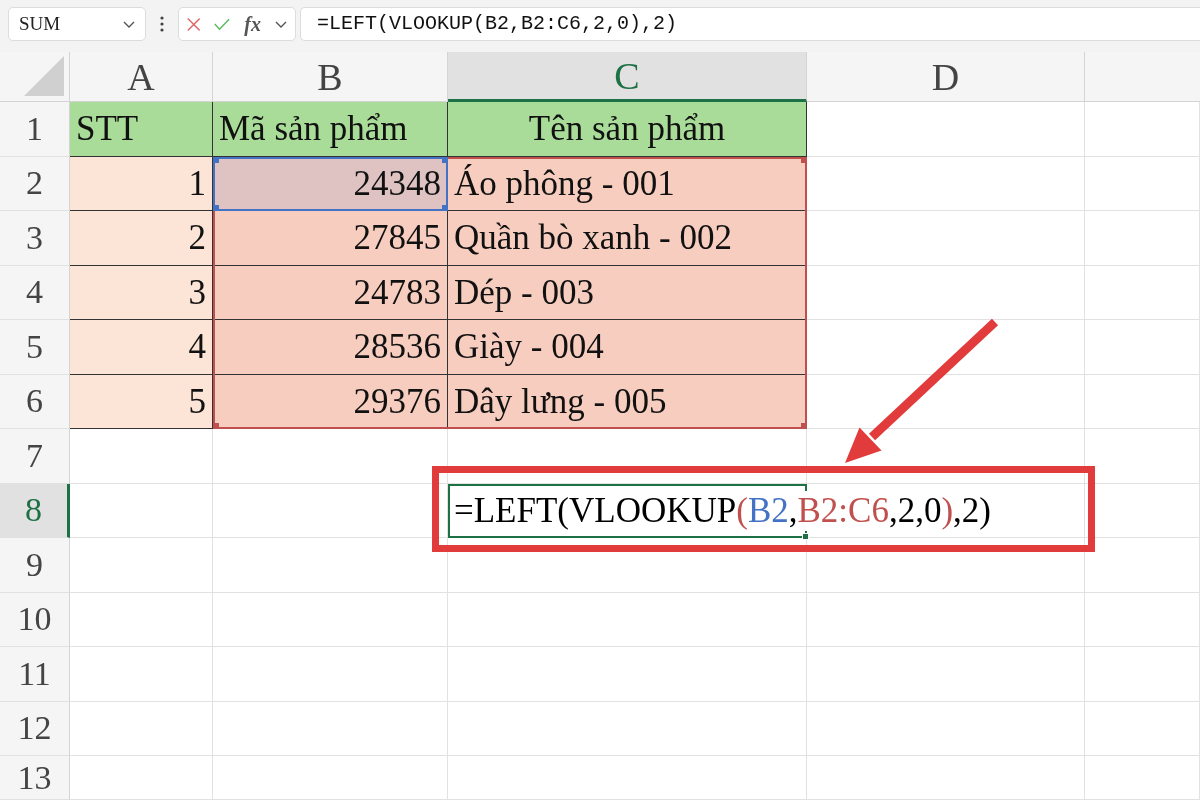 The height and width of the screenshot is (800, 1200). Describe the element at coordinates (627, 77) in the screenshot. I see `column-header: C` at that location.